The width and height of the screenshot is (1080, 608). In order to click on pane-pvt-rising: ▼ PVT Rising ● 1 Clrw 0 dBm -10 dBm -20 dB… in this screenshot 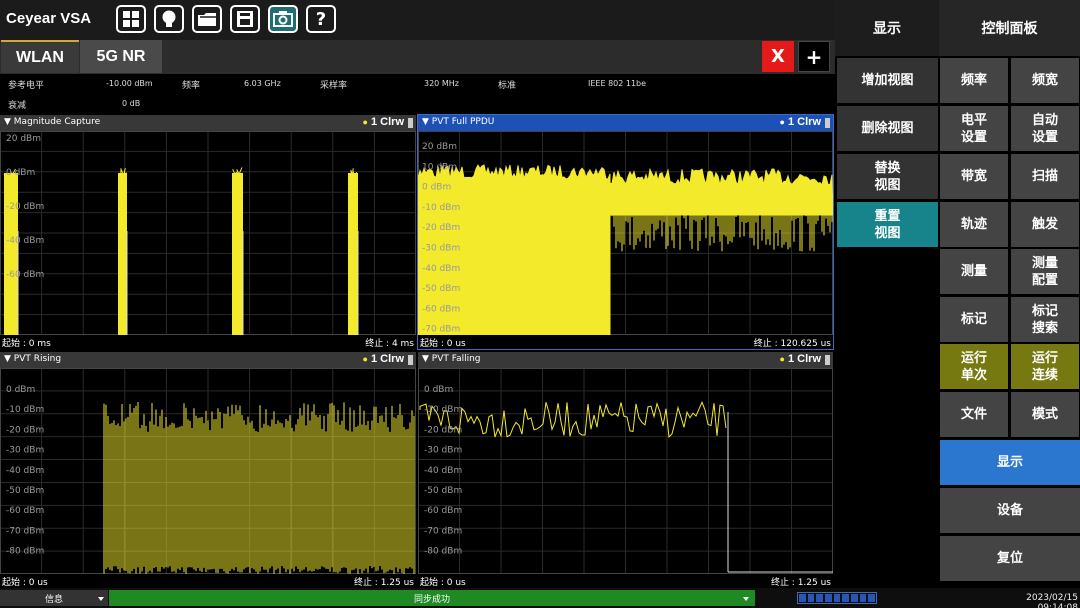, I will do `click(208, 470)`.